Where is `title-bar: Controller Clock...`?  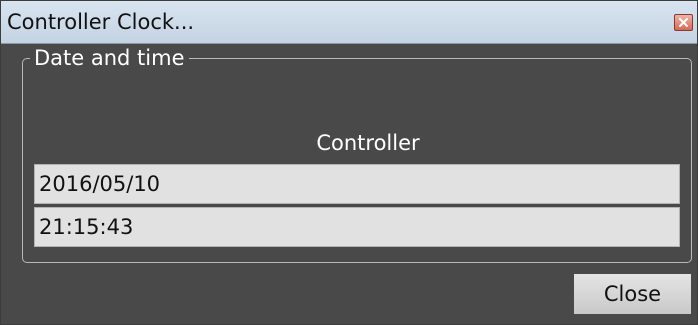
title-bar: Controller Clock... is located at coordinates (349, 22).